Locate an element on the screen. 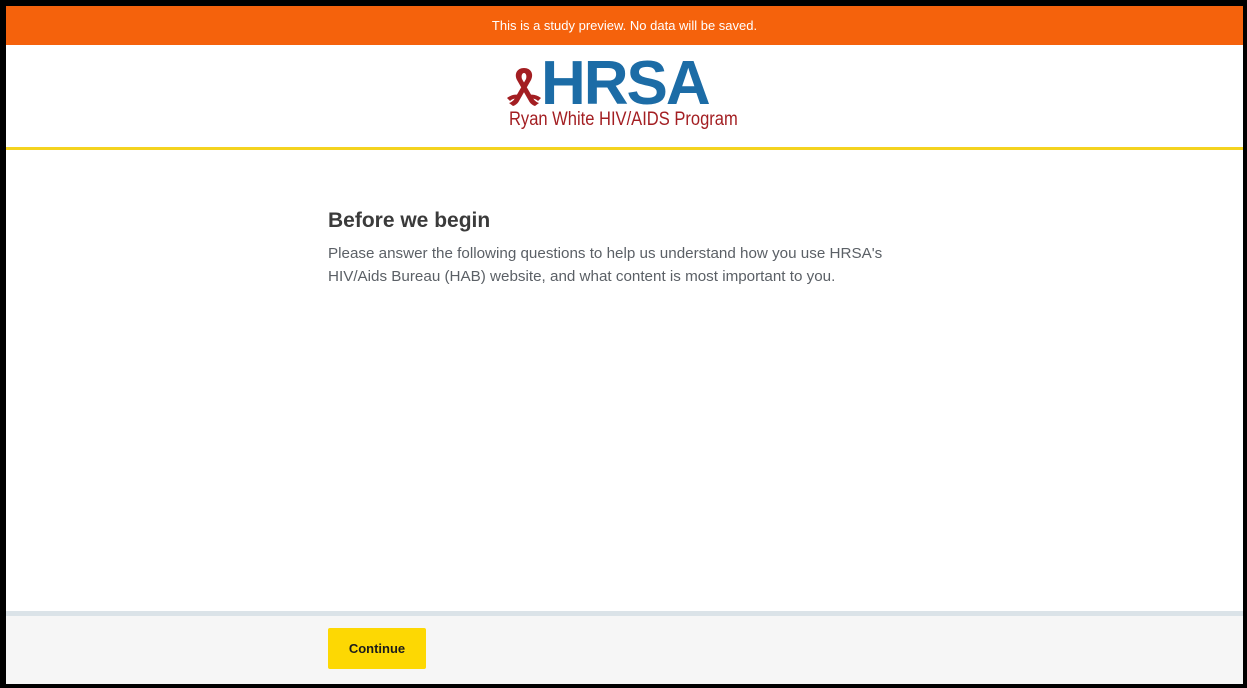  hrsa-logo: HRSA Ryan White HIV/AIDS Program is located at coordinates (625, 94).